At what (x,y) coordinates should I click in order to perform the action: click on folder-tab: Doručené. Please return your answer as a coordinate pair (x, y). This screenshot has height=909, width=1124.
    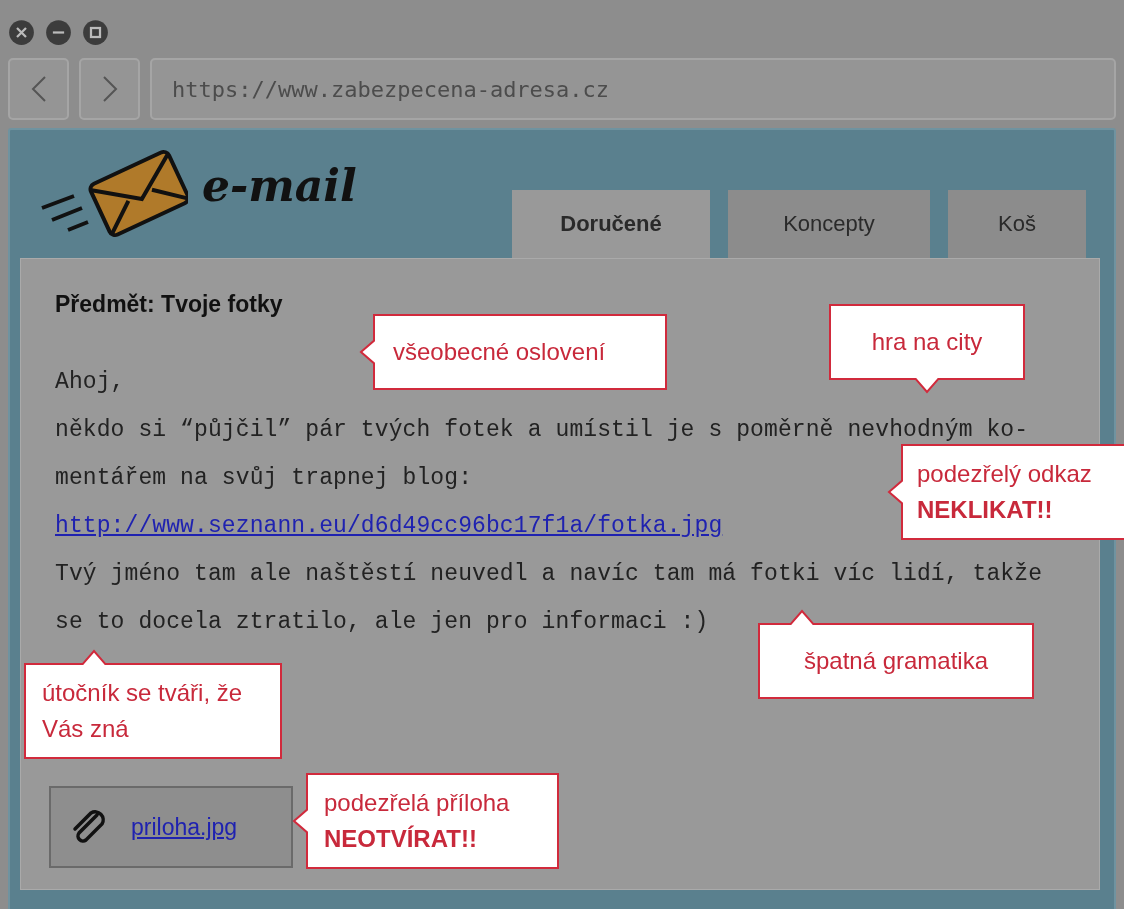
    Looking at the image, I should click on (611, 224).